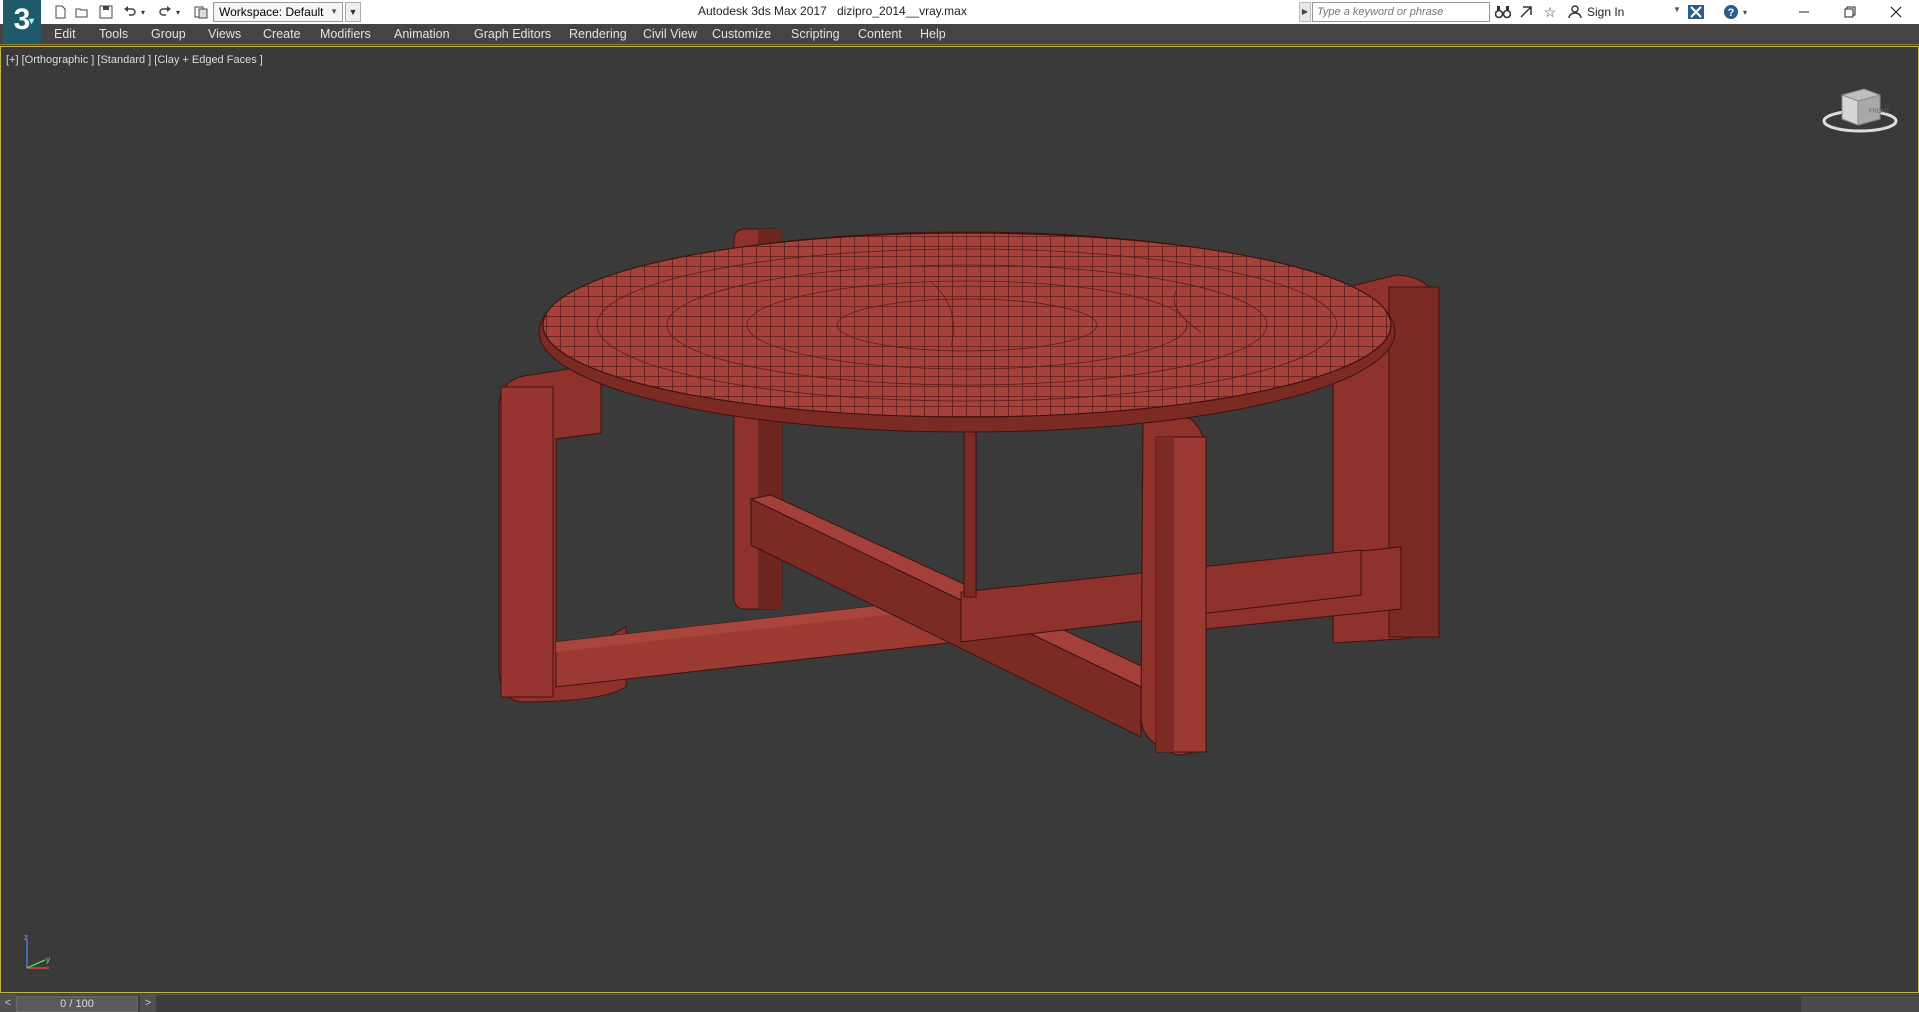 This screenshot has width=1919, height=1012. I want to click on user-icon, so click(1575, 12).